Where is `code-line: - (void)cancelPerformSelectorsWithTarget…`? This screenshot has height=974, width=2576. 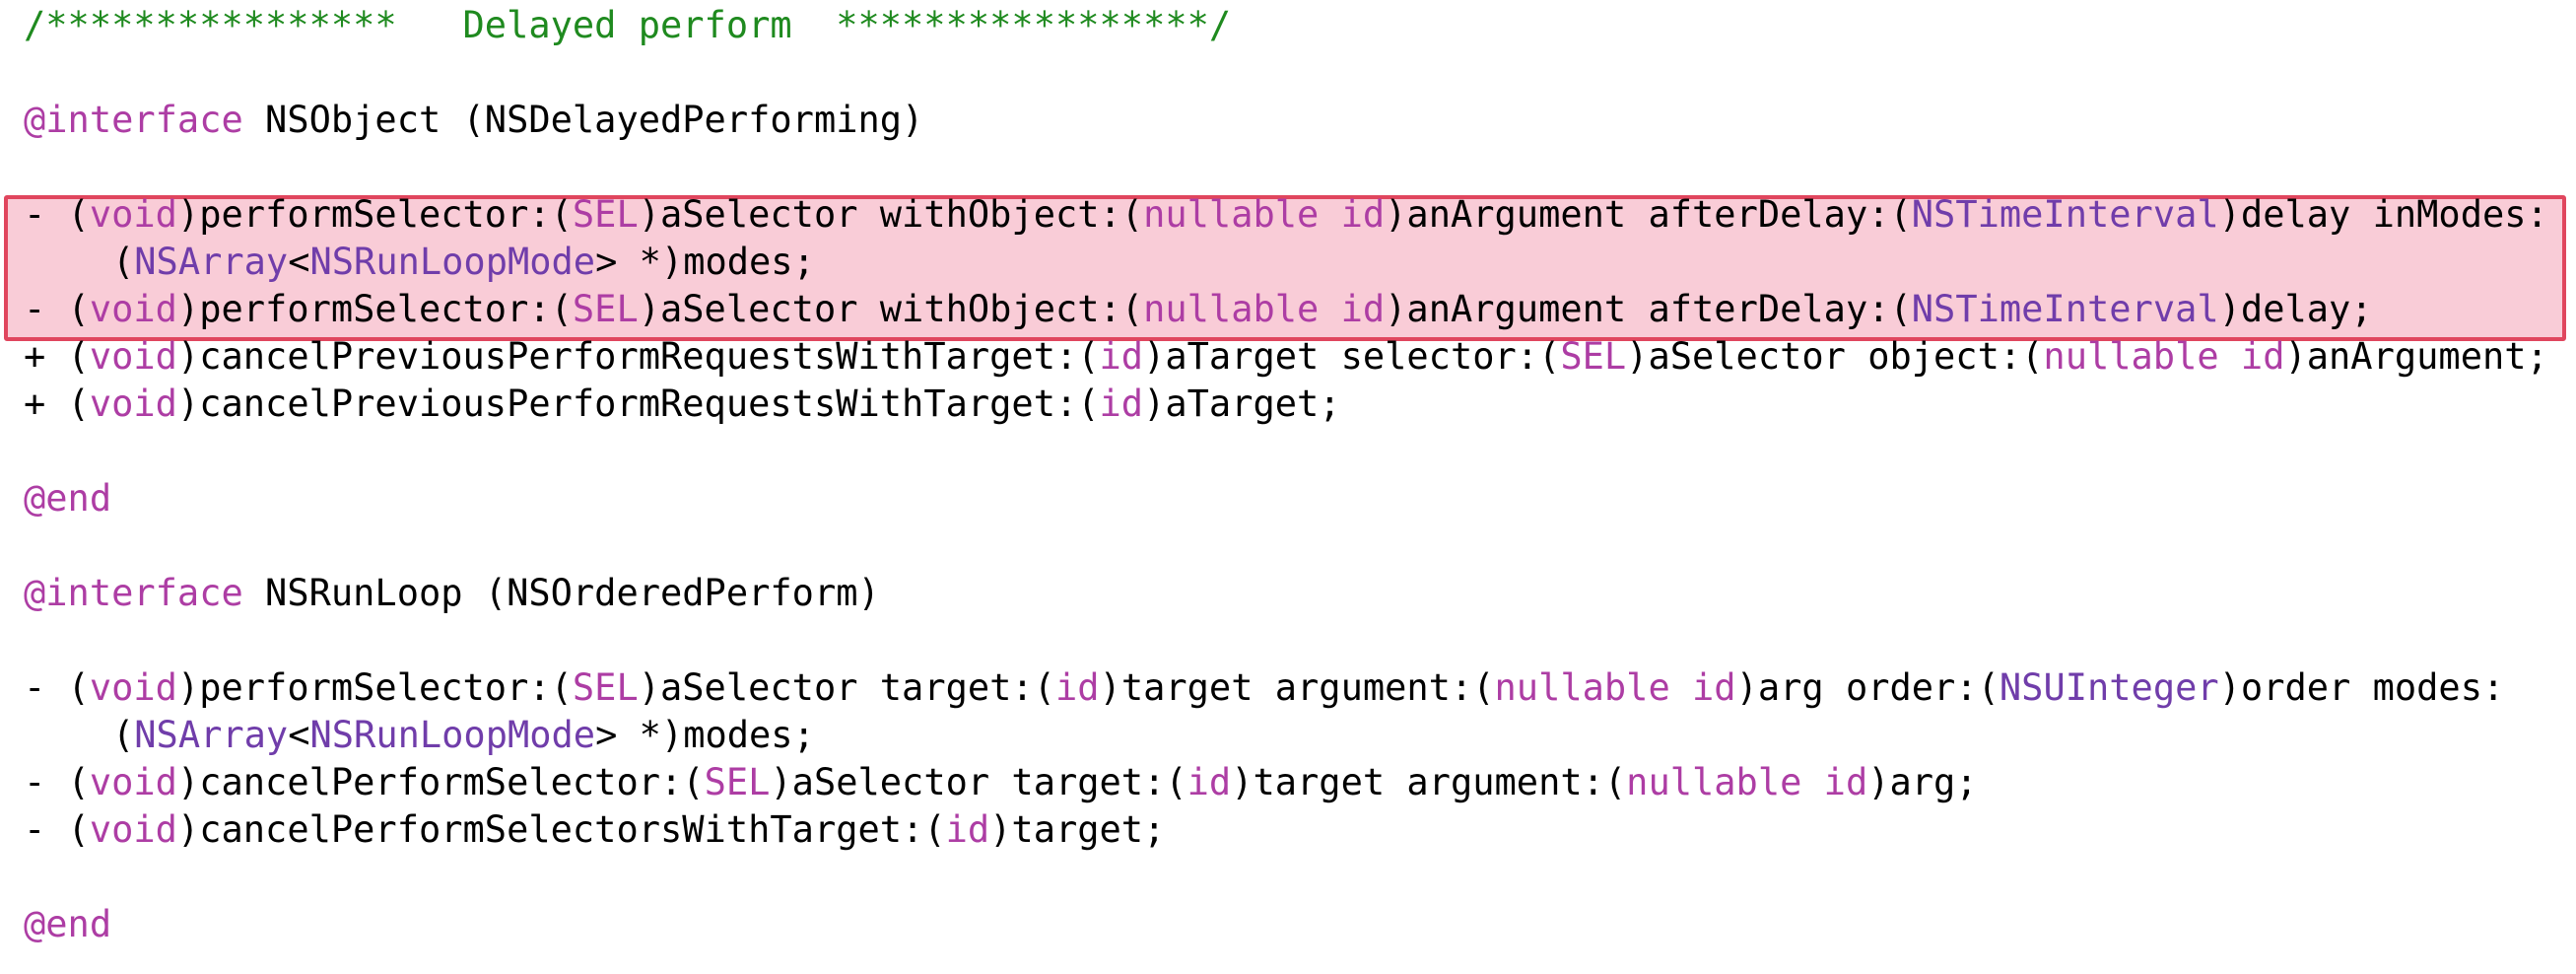
code-line: - (void)cancelPerformSelectorsWithTarget… is located at coordinates (594, 830).